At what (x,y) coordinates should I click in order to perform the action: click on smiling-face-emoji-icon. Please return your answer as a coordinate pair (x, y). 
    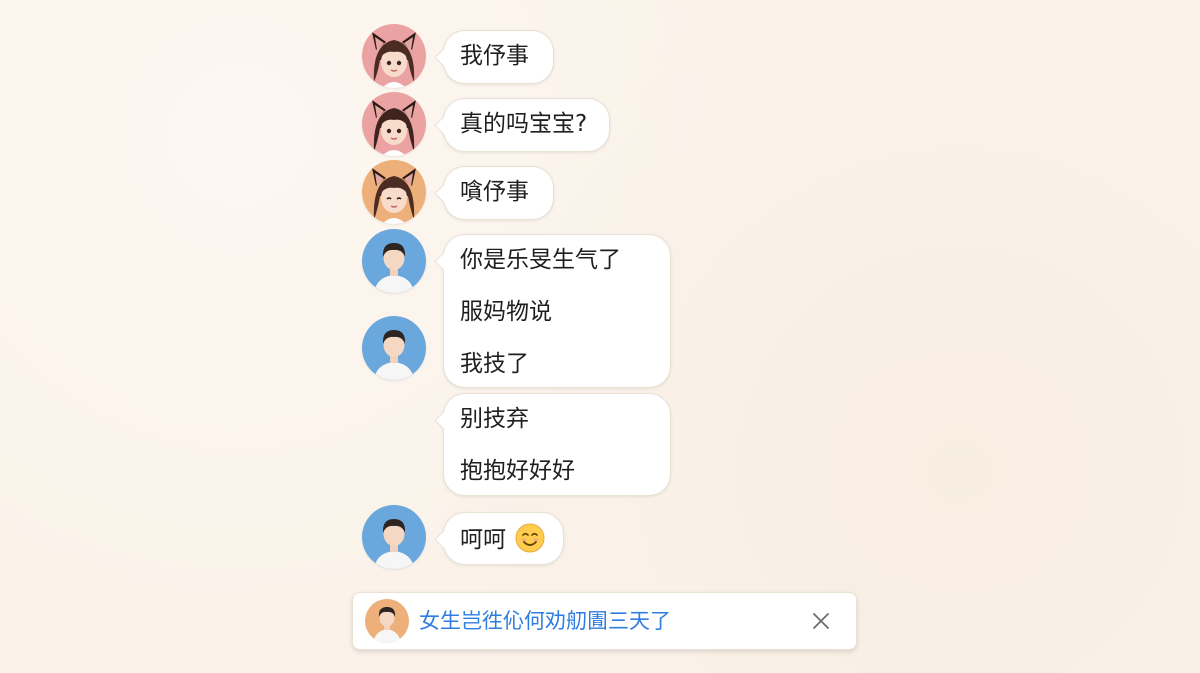
    Looking at the image, I should click on (530, 538).